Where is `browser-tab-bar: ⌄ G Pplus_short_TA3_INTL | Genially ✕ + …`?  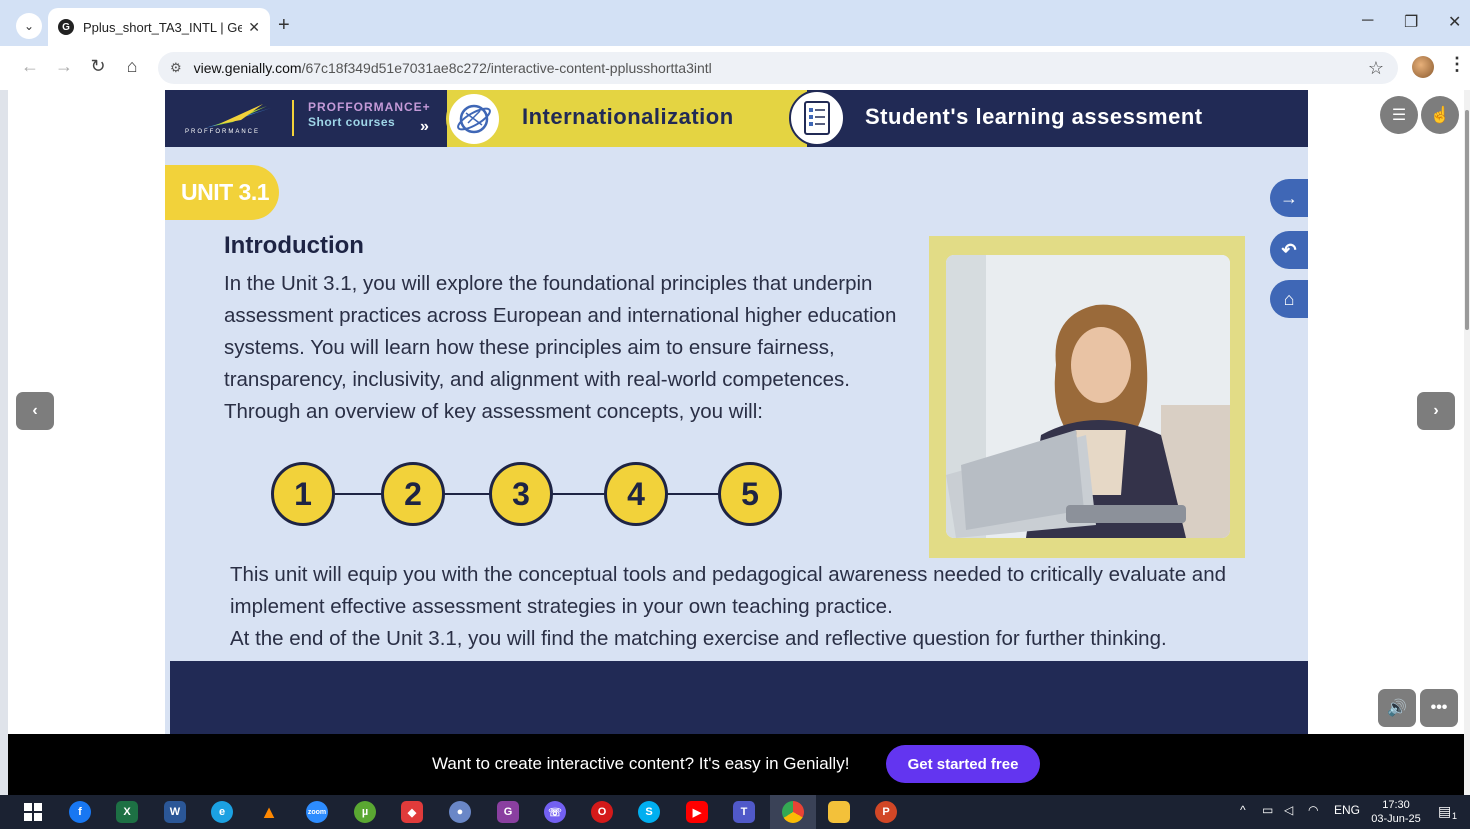
browser-tab-bar: ⌄ G Pplus_short_TA3_INTL | Genially ✕ + … is located at coordinates (735, 23).